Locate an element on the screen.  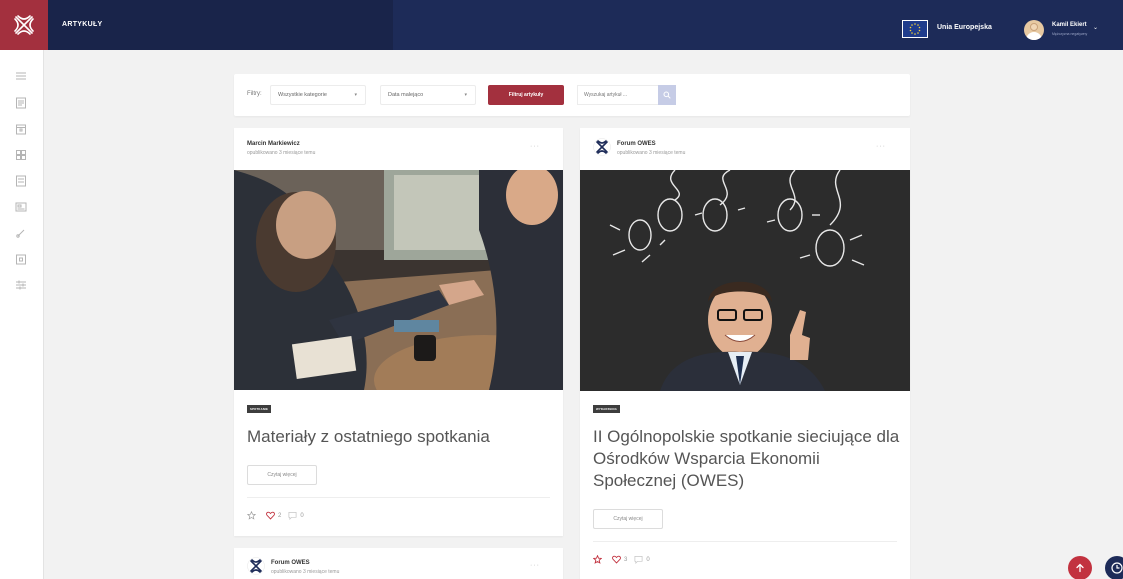
scroll-to-top-button is located at coordinates (1080, 567).